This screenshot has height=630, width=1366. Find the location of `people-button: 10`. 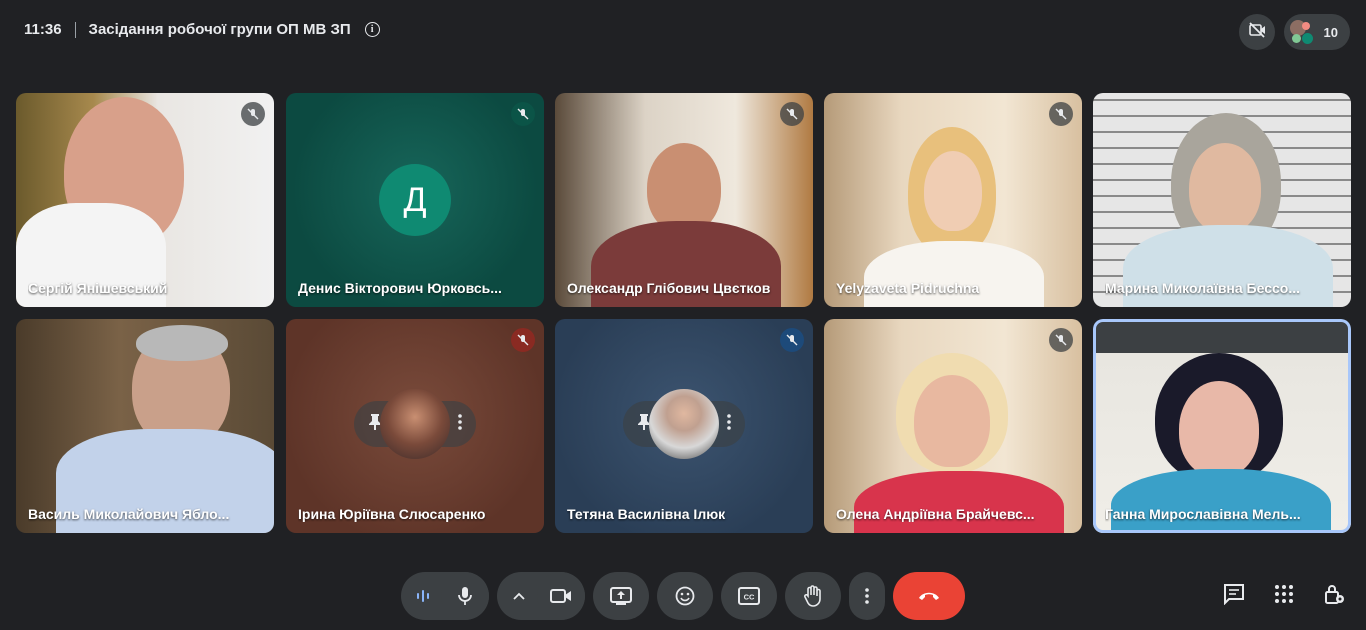

people-button: 10 is located at coordinates (1316, 32).